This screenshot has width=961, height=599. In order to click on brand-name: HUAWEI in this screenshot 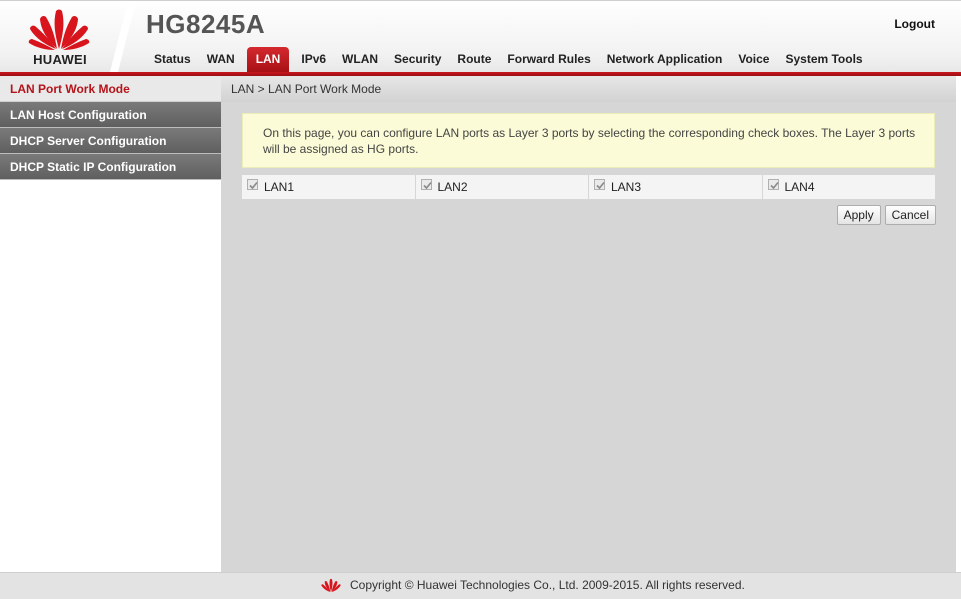, I will do `click(60, 59)`.